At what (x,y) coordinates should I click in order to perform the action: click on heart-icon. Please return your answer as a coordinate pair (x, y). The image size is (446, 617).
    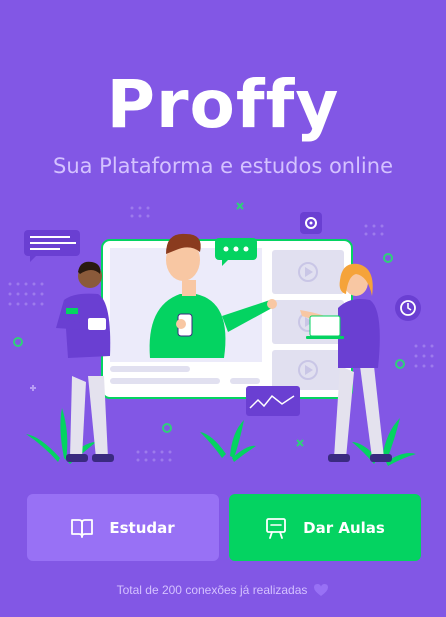
    Looking at the image, I should click on (321, 590).